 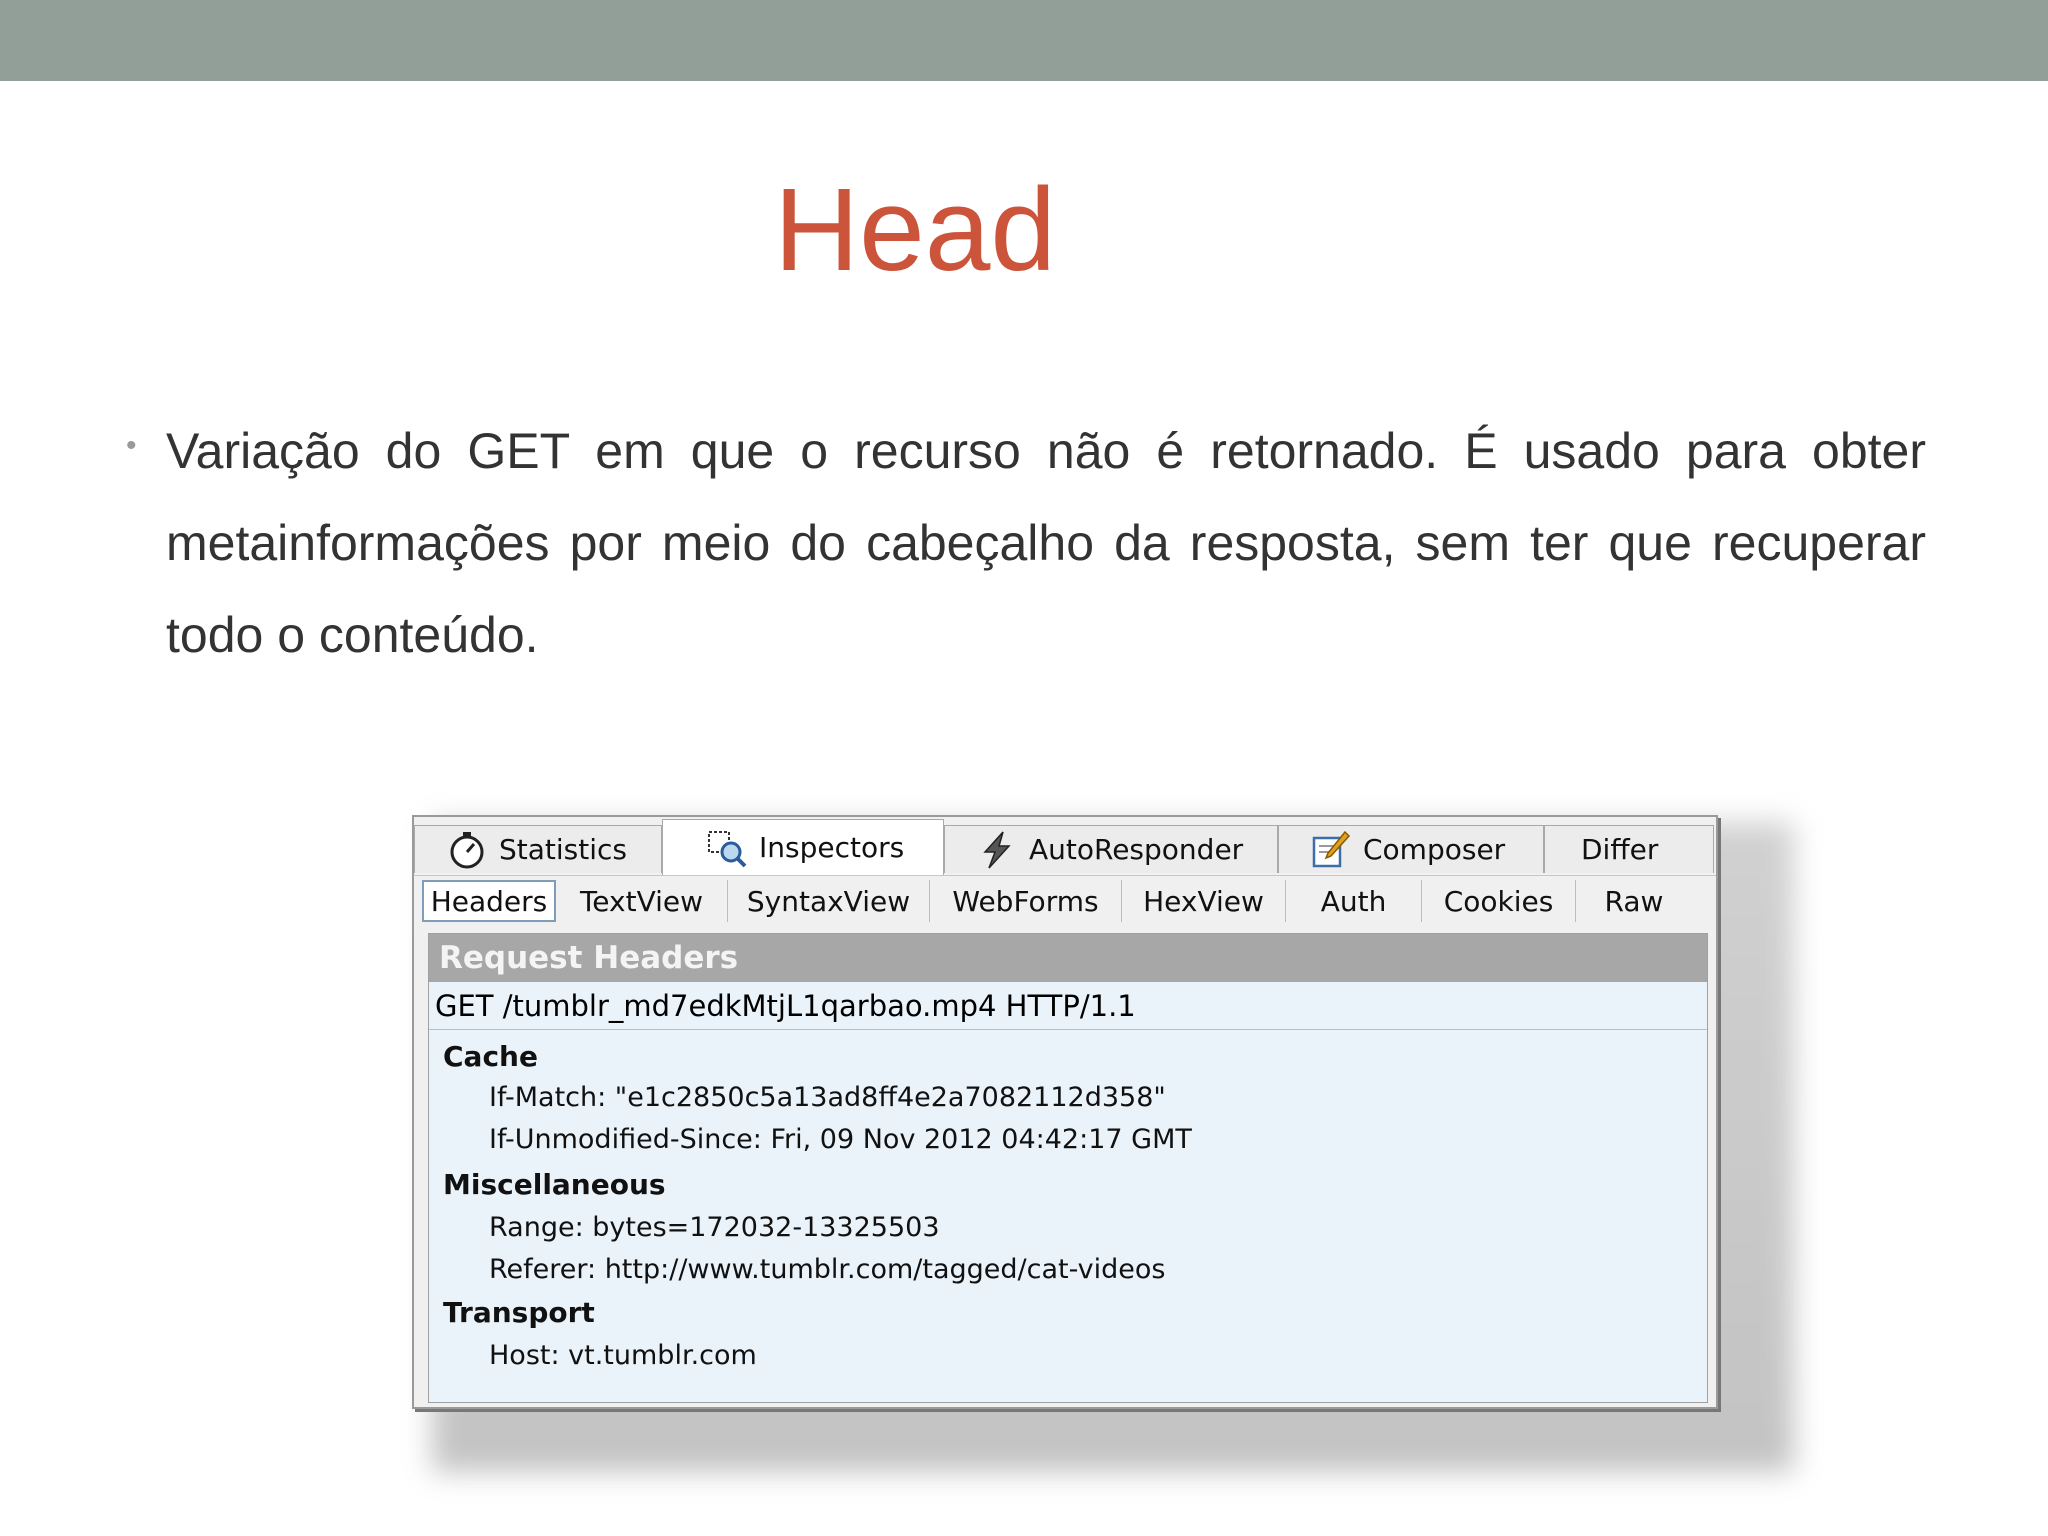 I want to click on tab-statistics: Statistics, so click(x=538, y=849).